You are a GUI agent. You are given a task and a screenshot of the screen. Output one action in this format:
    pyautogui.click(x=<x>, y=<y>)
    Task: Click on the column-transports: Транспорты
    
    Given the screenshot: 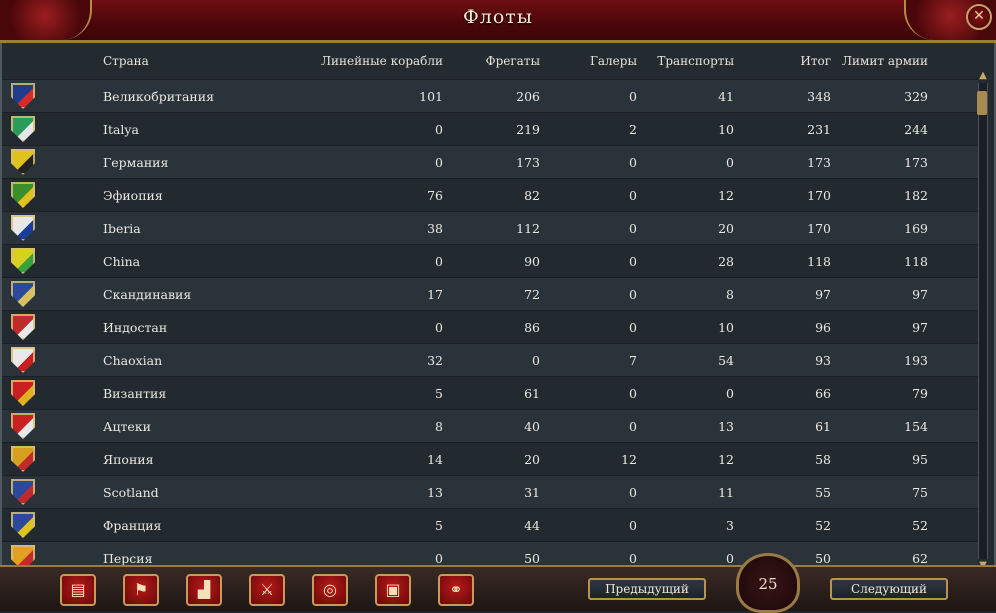 What is the action you would take?
    pyautogui.click(x=695, y=61)
    